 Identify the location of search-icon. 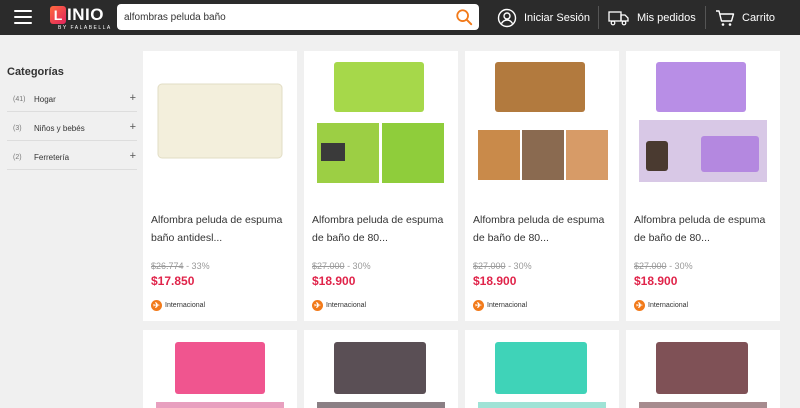
(464, 17).